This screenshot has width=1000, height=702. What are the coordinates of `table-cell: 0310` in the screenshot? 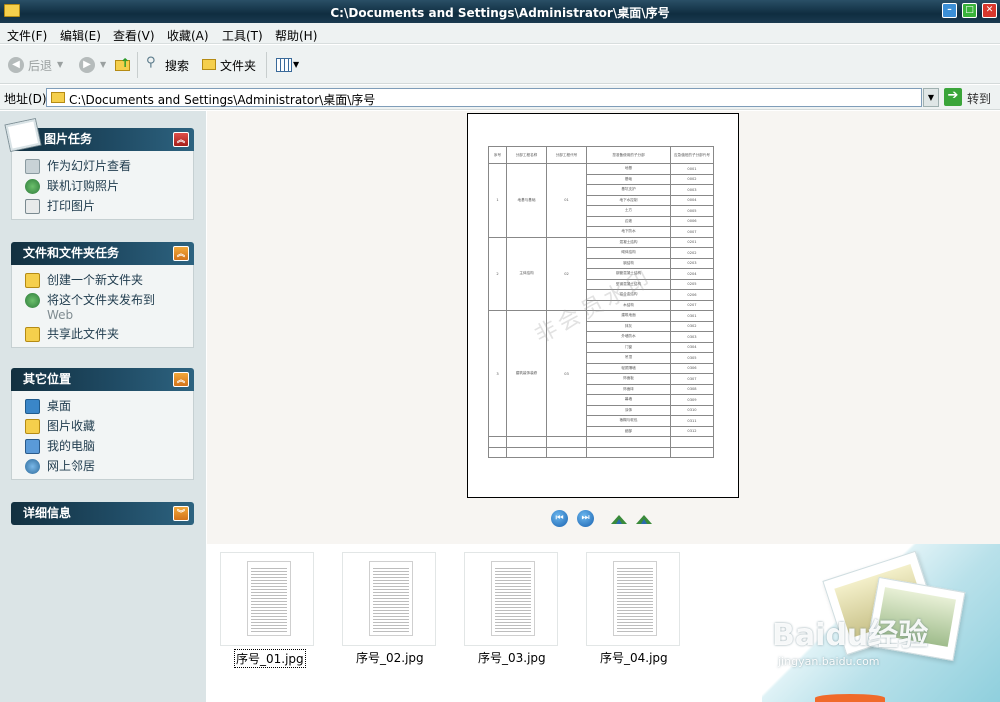 It's located at (692, 410).